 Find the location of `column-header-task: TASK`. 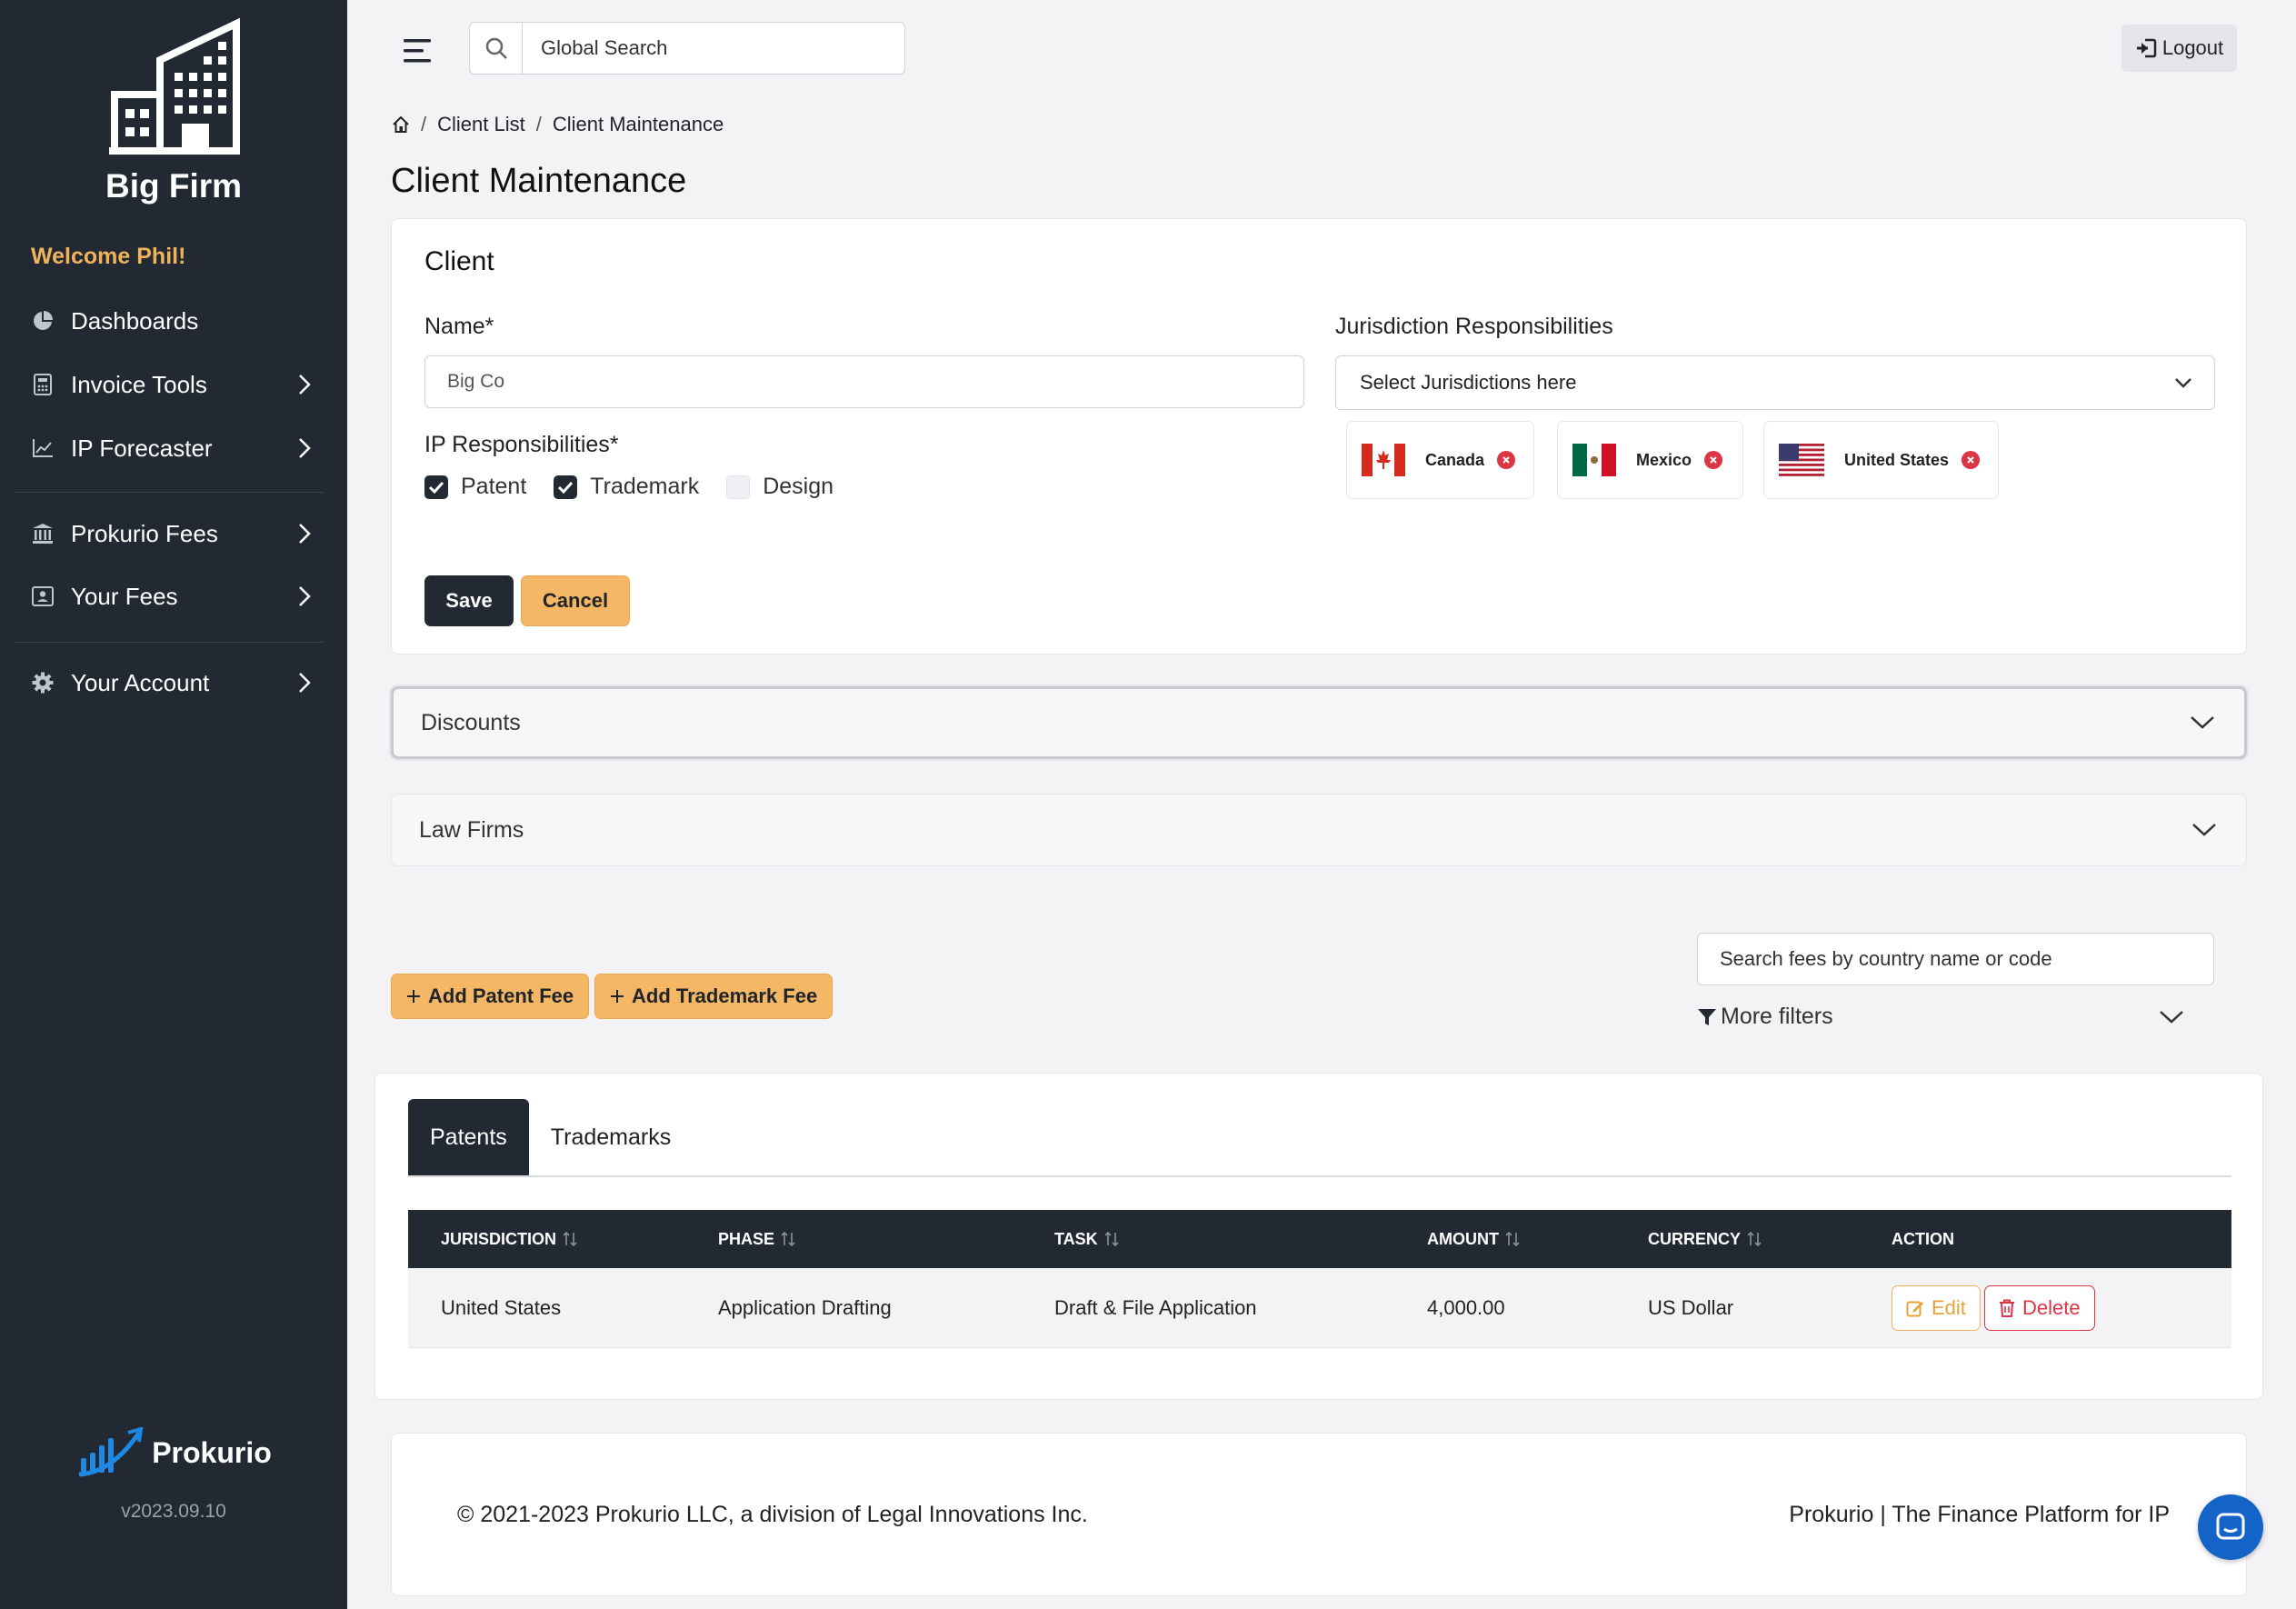

column-header-task: TASK is located at coordinates (1087, 1239).